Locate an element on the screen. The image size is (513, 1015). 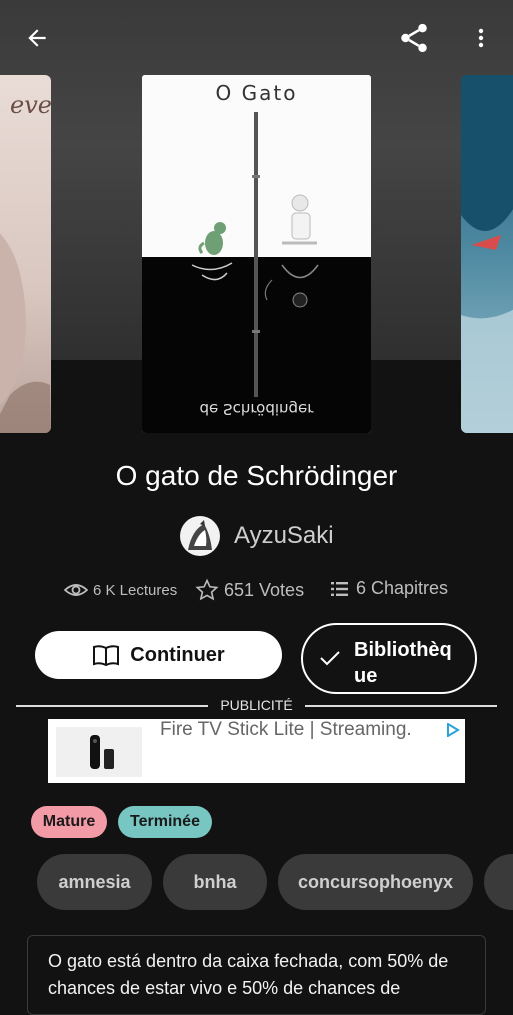
next-book-art is located at coordinates (487, 254).